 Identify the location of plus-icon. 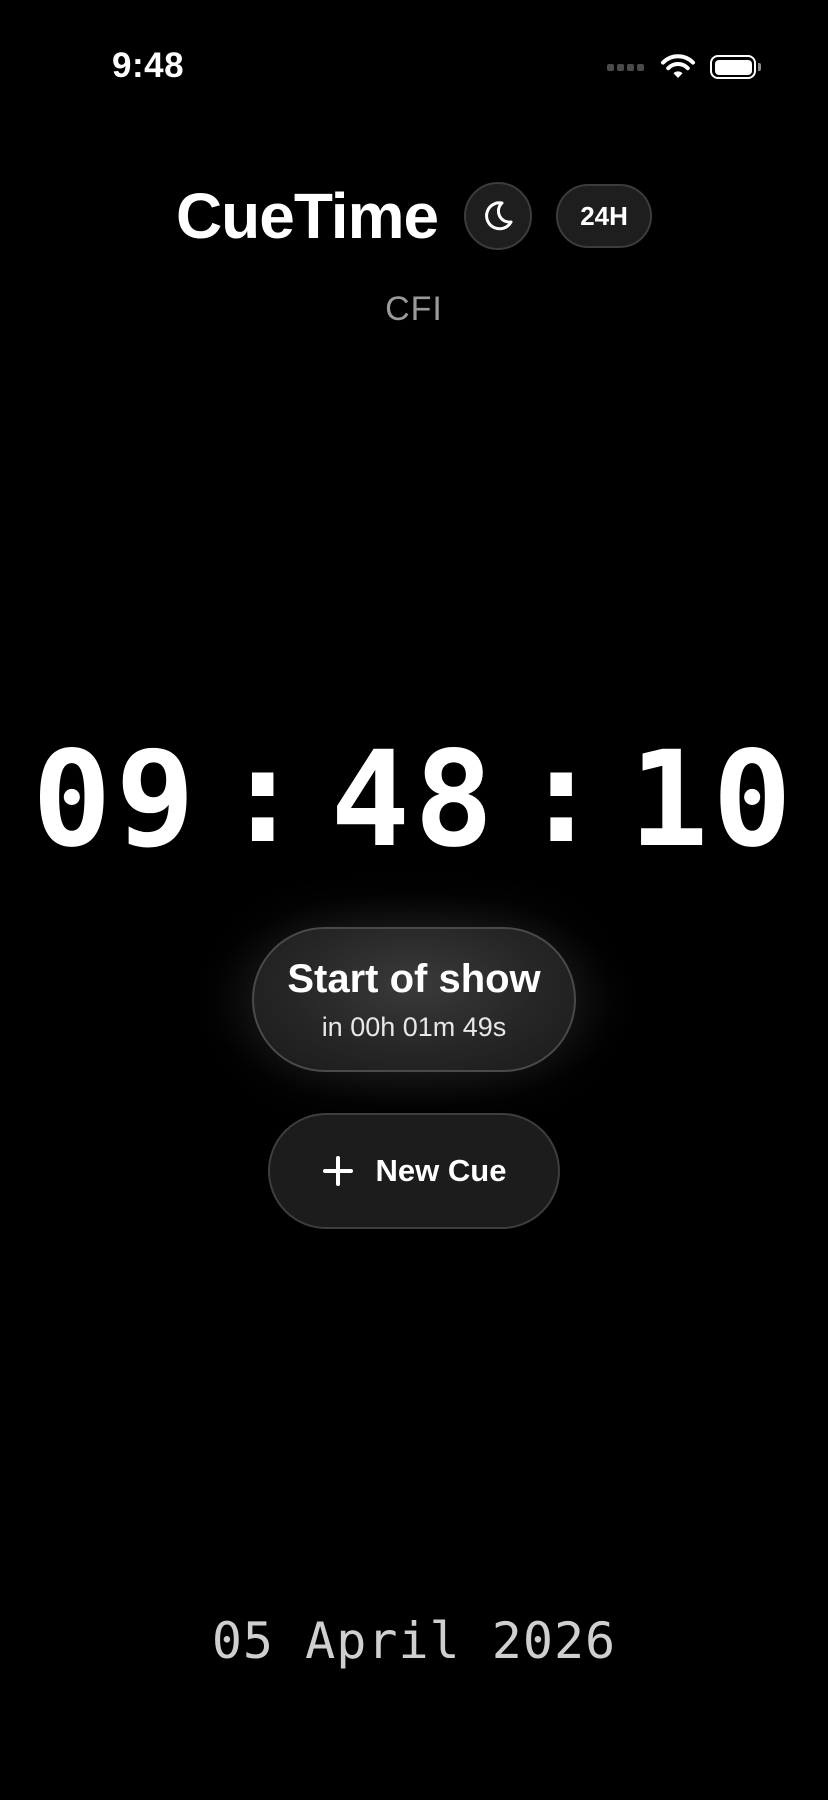
(337, 1171).